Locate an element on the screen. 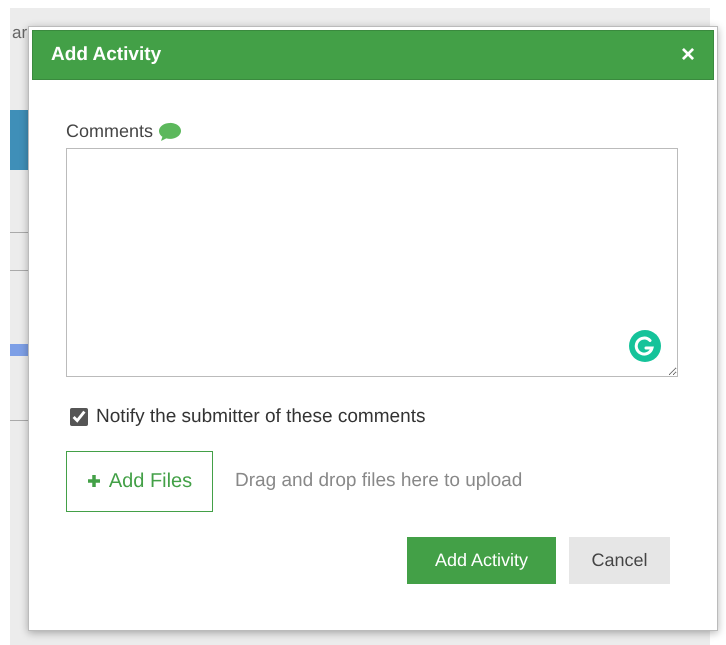 The image size is (726, 645). add-activity-button: Add Activity is located at coordinates (481, 560).